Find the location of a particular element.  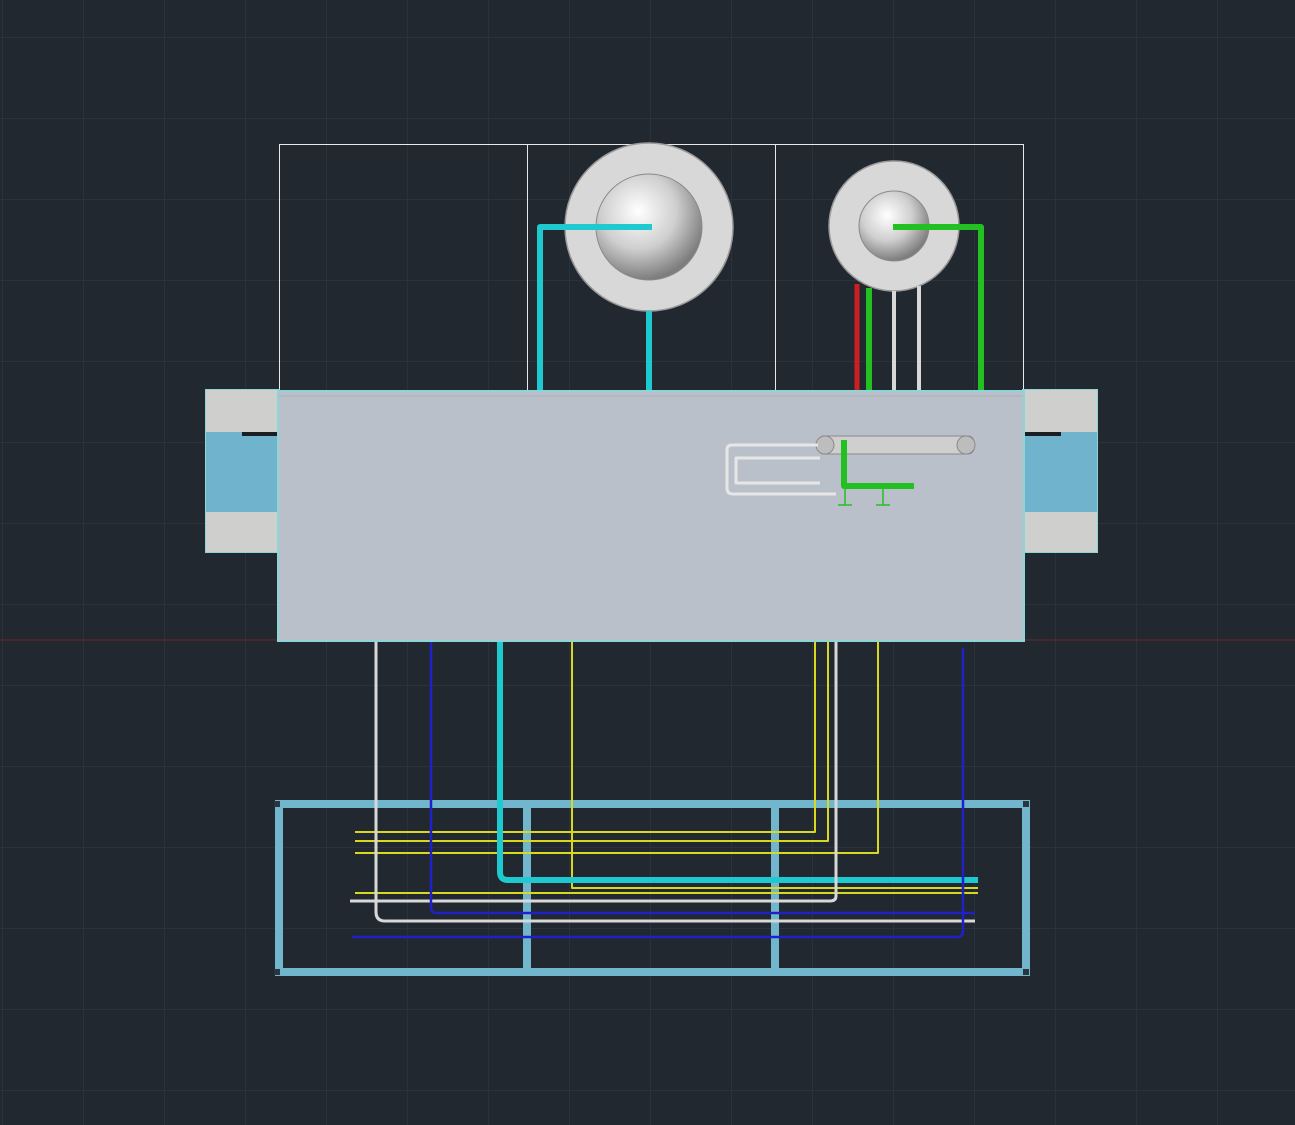

right-support is located at coordinates (1060, 471).